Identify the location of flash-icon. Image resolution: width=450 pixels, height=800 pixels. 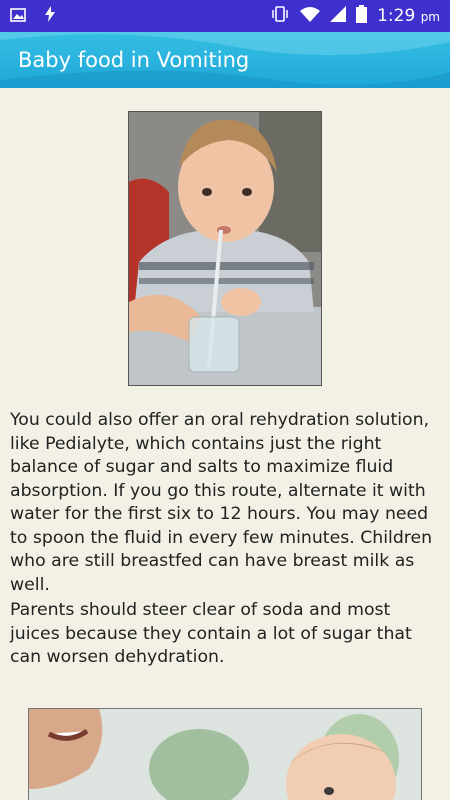
(50, 16).